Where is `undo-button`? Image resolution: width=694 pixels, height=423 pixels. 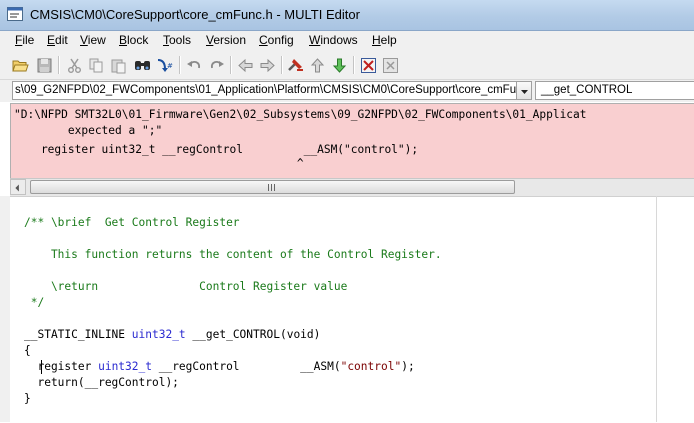
undo-button is located at coordinates (194, 65).